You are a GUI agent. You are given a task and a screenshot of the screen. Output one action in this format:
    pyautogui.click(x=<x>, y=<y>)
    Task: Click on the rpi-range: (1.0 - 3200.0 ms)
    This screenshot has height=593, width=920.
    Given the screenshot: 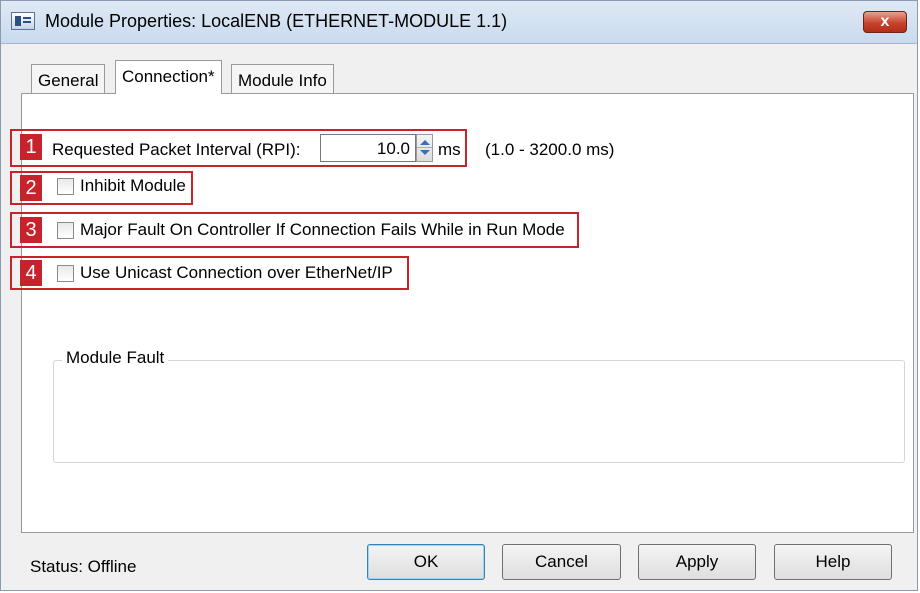 What is the action you would take?
    pyautogui.click(x=550, y=149)
    